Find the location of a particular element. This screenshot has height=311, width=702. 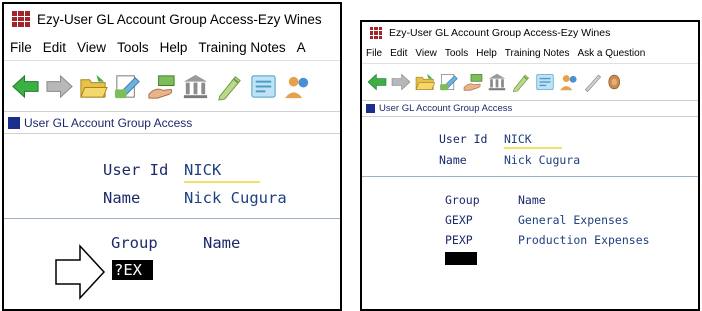

wood-log-icon is located at coordinates (617, 82).